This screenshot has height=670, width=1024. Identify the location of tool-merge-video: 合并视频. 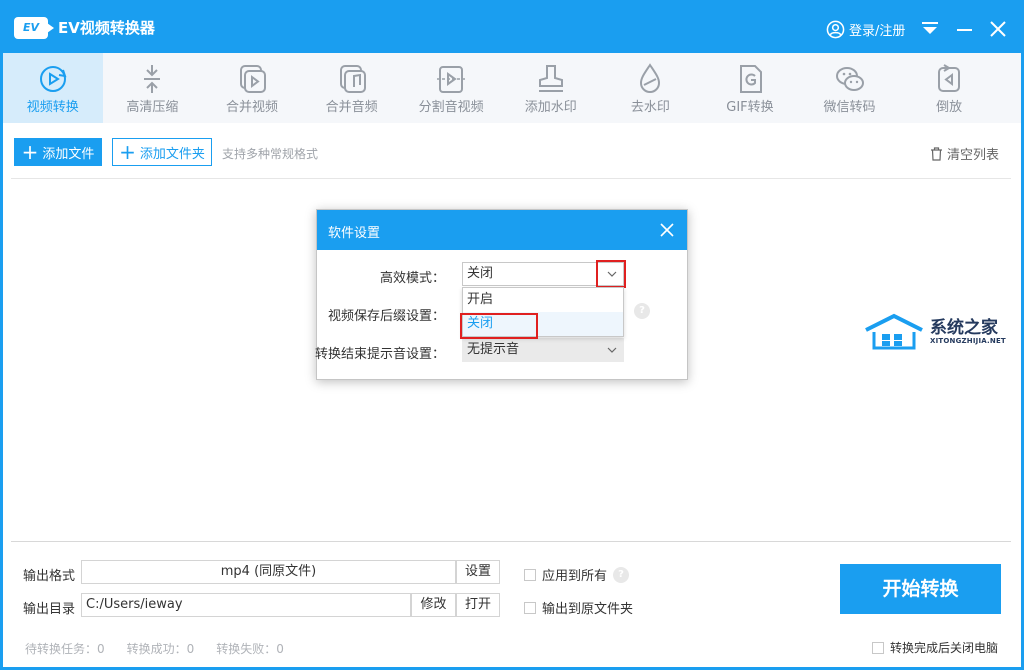
(252, 88).